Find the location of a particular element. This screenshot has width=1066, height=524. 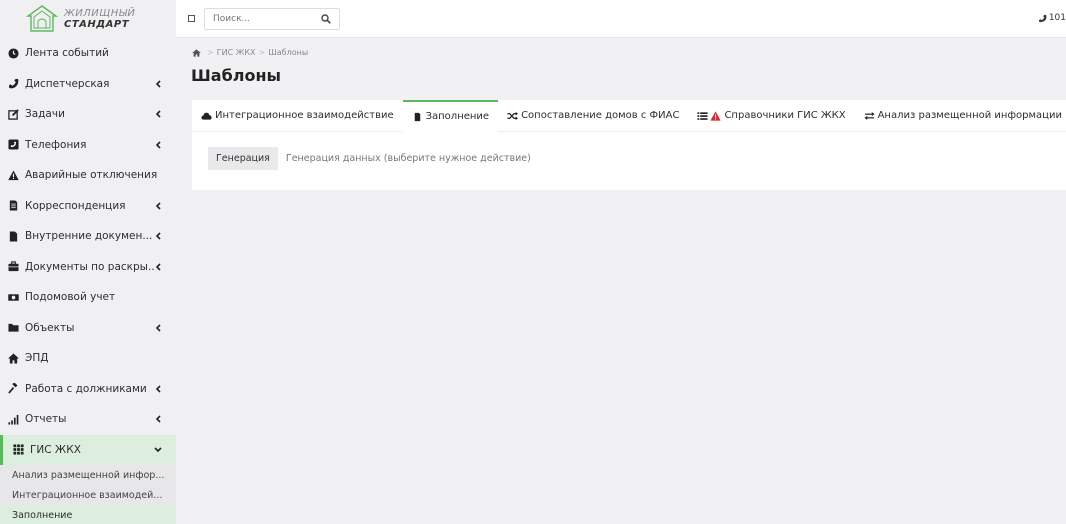

sidebar-item-reports: Отчеты is located at coordinates (88, 419).